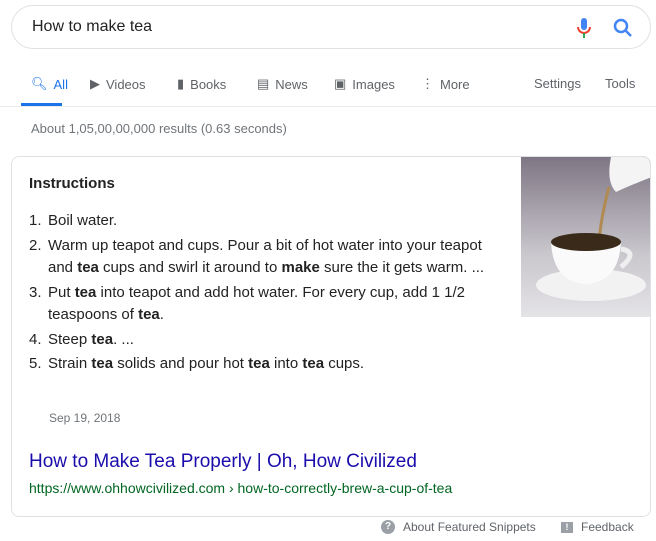 This screenshot has height=541, width=656. I want to click on about-featured-snippets-link: ? About Featured Snippets, so click(458, 527).